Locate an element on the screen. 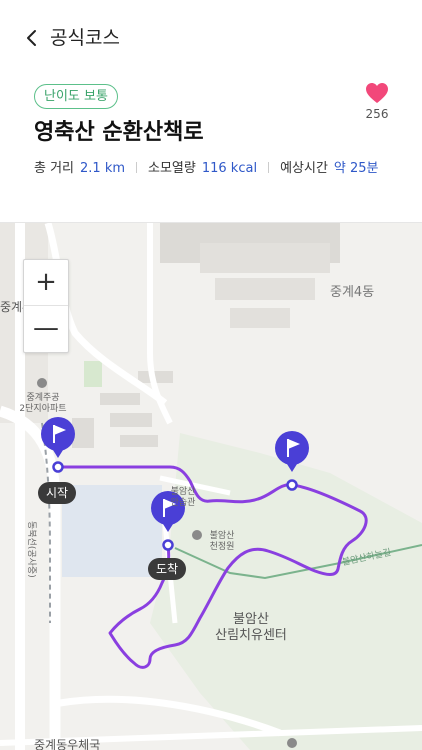 The width and height of the screenshot is (422, 750). forest-center-label-line: 산림치유센터 is located at coordinates (251, 635).